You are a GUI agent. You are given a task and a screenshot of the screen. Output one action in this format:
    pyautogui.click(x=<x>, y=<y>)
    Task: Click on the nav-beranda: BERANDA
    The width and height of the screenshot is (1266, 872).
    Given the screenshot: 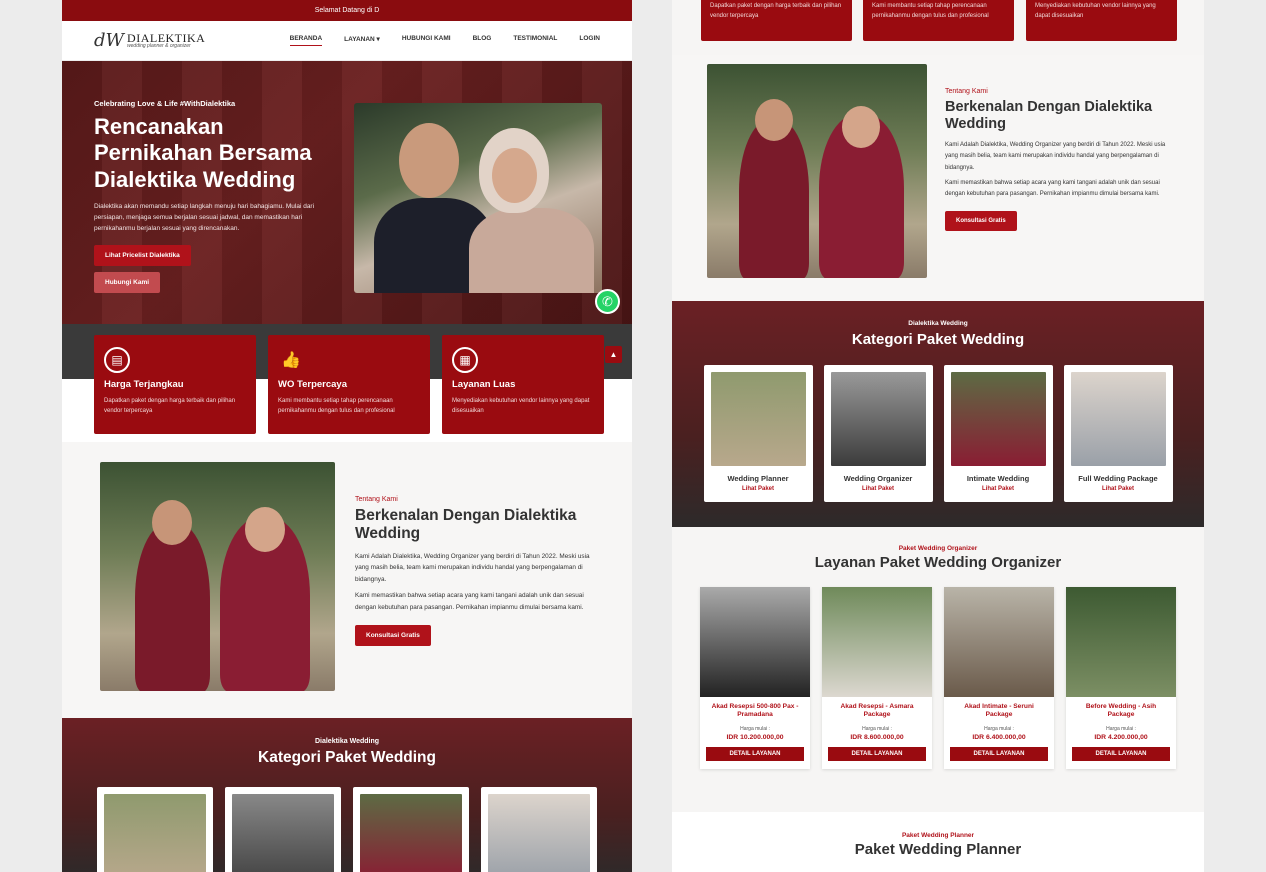 What is the action you would take?
    pyautogui.click(x=306, y=40)
    